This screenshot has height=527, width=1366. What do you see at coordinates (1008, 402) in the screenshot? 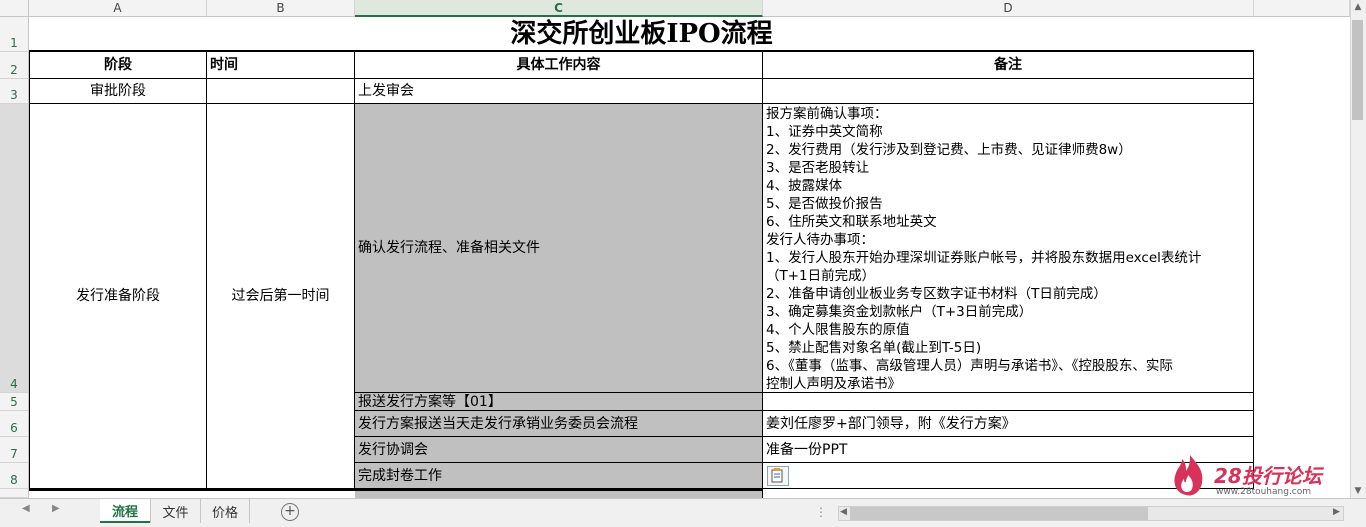
I see `cell-d5-notes` at bounding box center [1008, 402].